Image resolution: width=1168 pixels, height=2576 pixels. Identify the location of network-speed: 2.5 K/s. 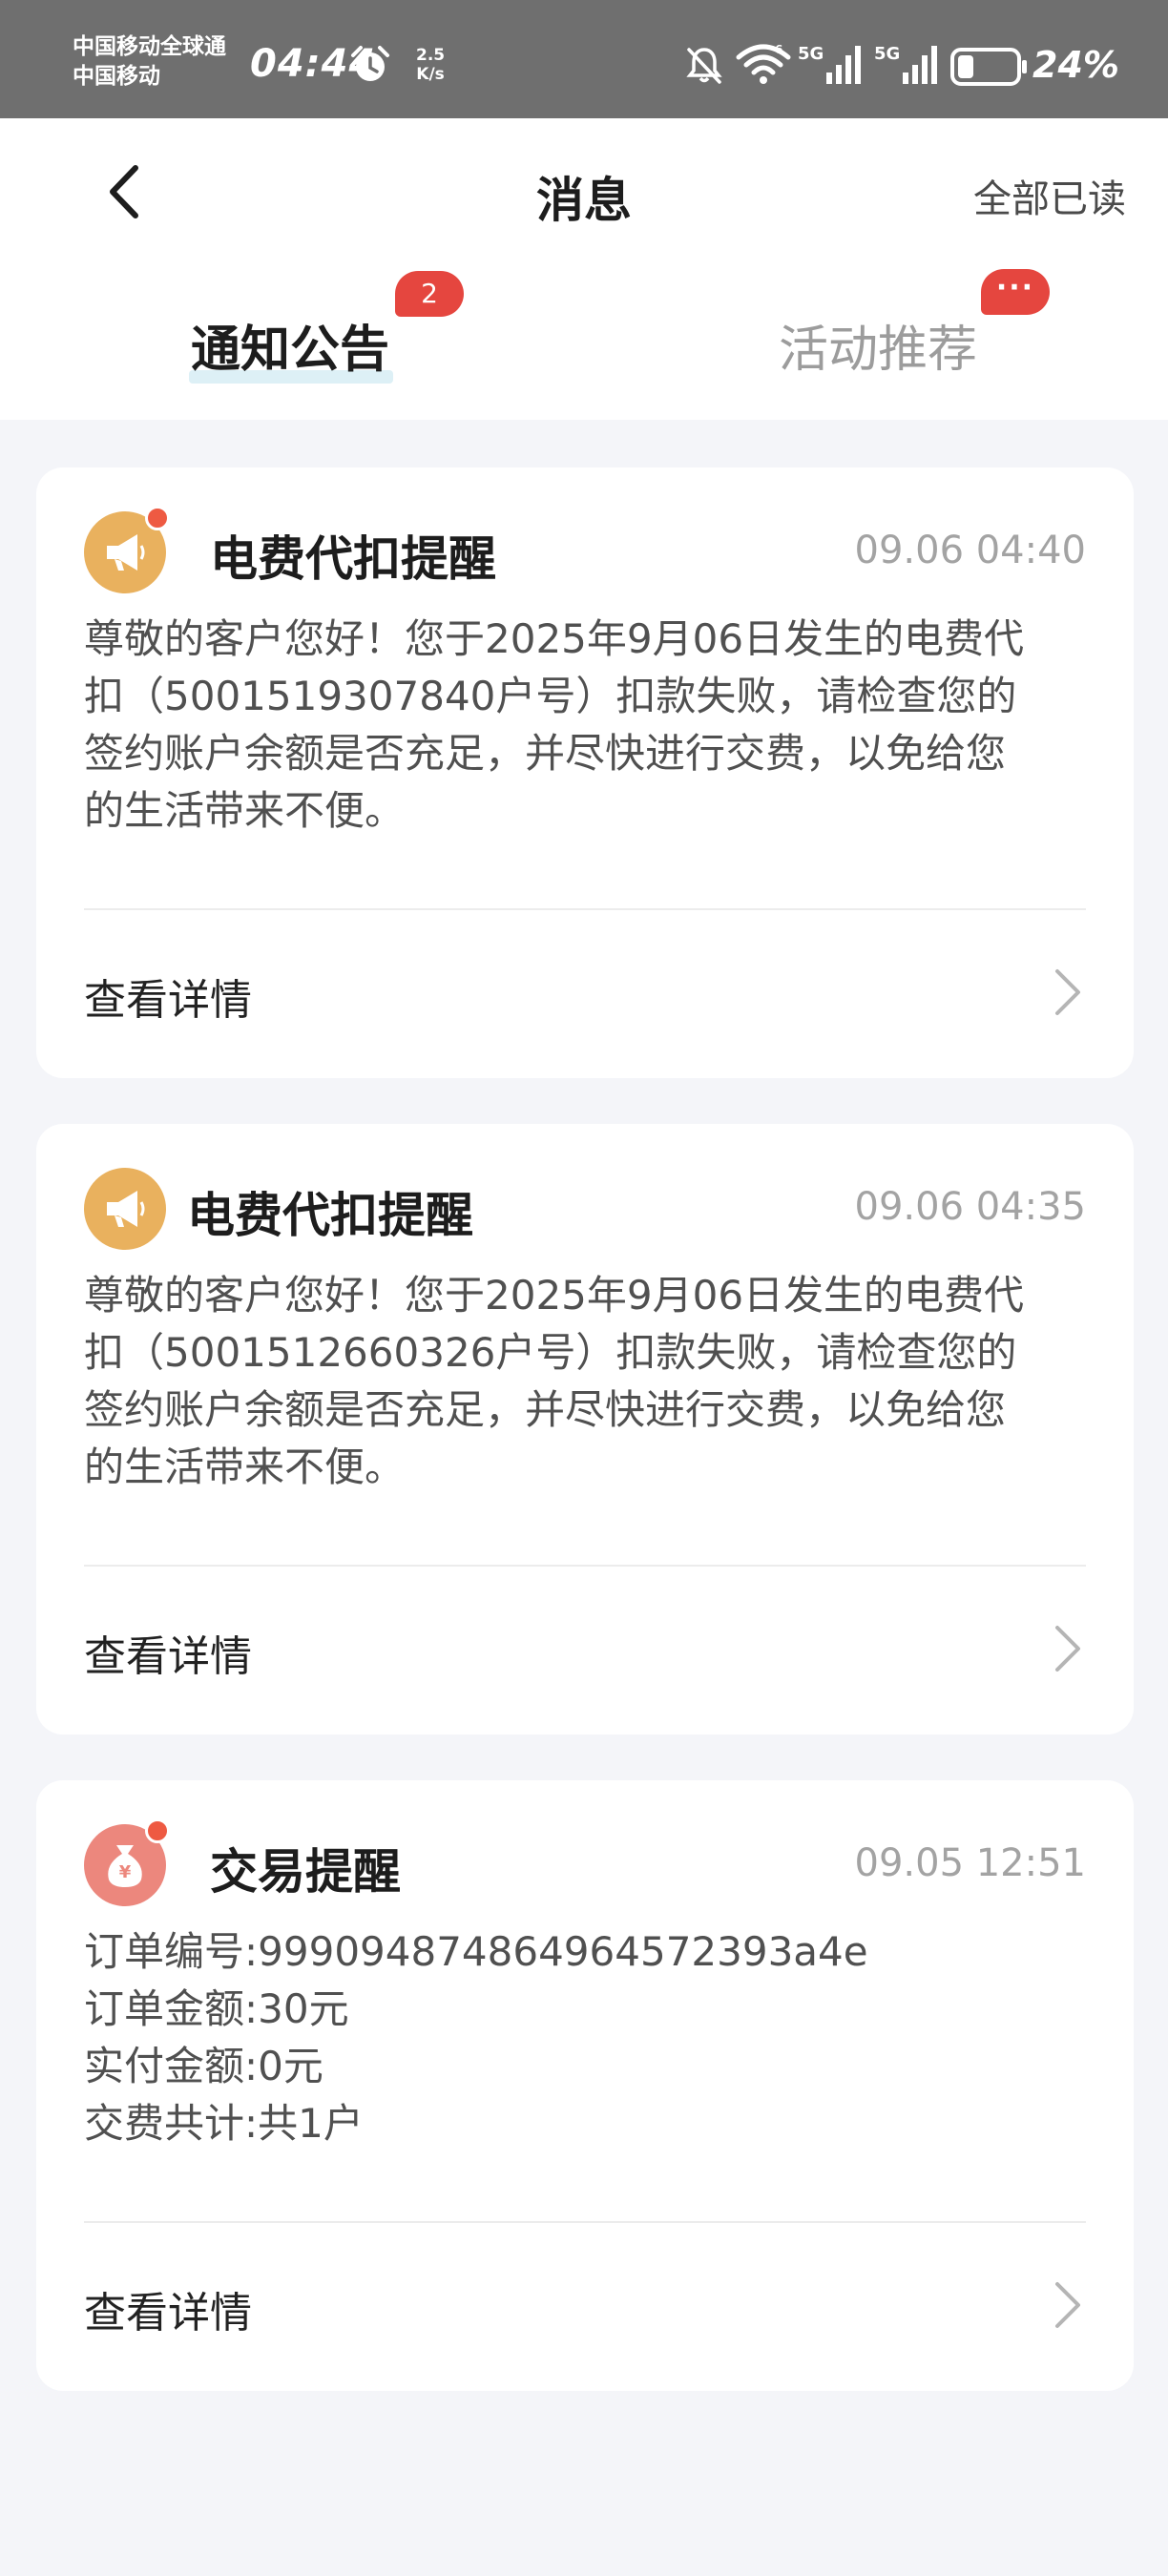
(430, 65).